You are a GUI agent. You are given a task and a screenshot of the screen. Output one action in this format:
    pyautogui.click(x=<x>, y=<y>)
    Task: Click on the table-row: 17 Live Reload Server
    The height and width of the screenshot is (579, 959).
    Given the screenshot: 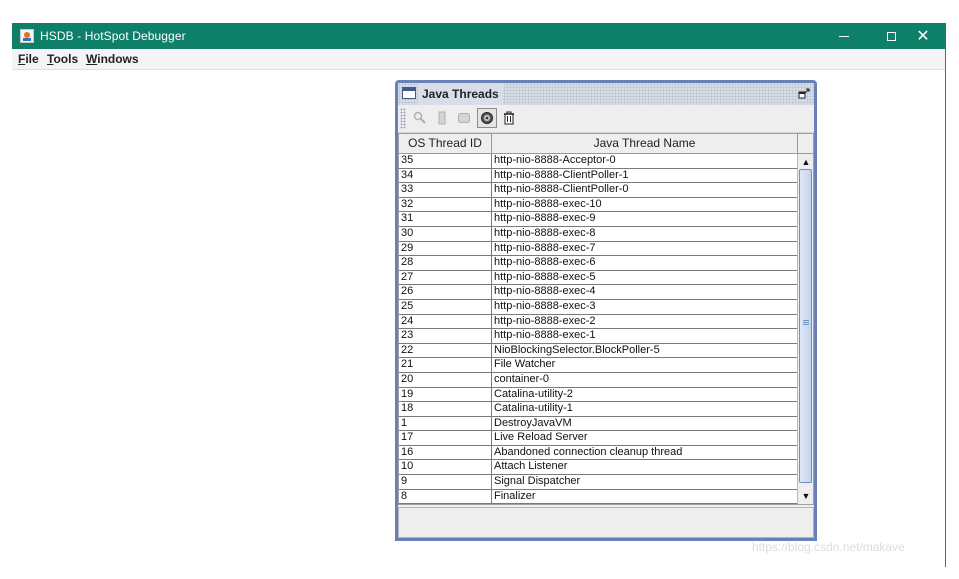 What is the action you would take?
    pyautogui.click(x=598, y=438)
    